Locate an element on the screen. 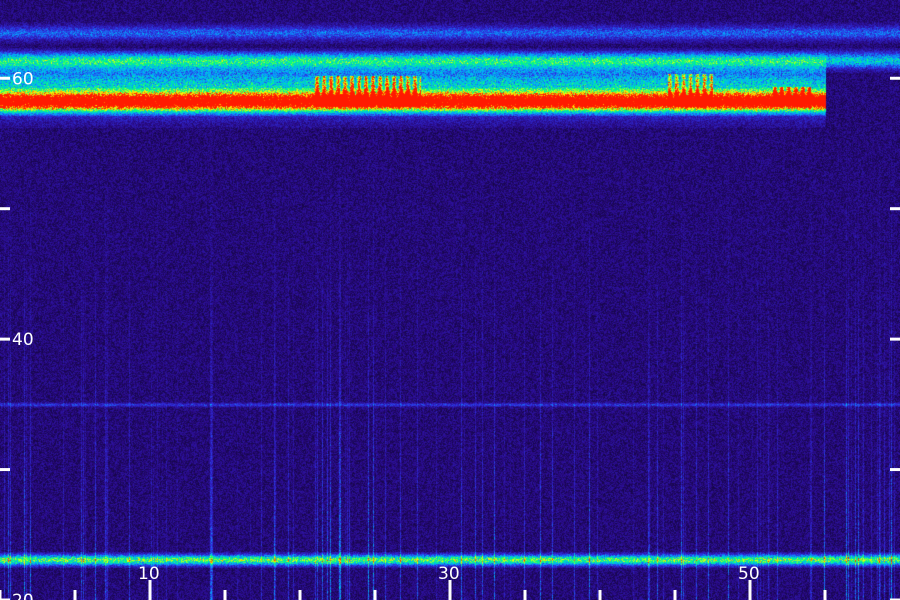 The image size is (900, 600). y-tick-label: 60 is located at coordinates (23, 79).